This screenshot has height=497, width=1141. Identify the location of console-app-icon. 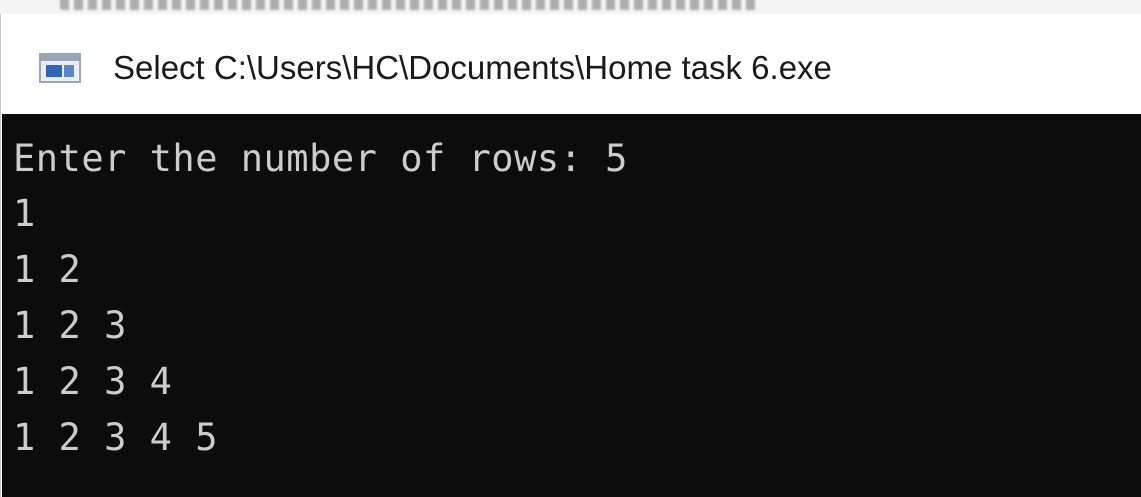
(60, 68).